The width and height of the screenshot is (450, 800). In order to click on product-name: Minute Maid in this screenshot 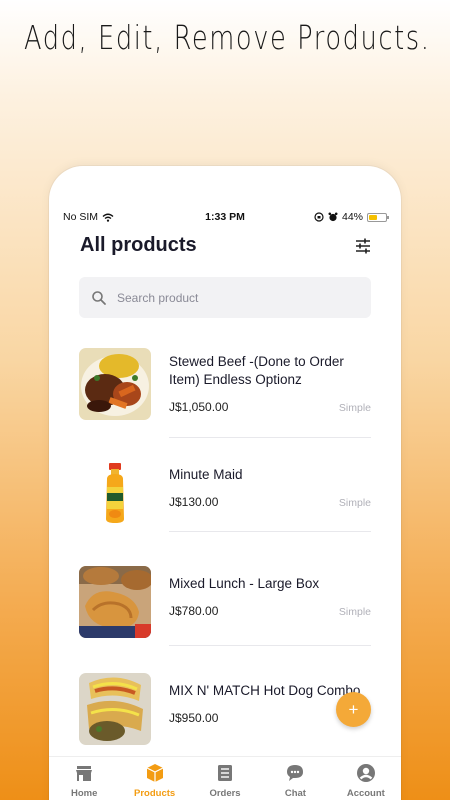, I will do `click(206, 474)`.